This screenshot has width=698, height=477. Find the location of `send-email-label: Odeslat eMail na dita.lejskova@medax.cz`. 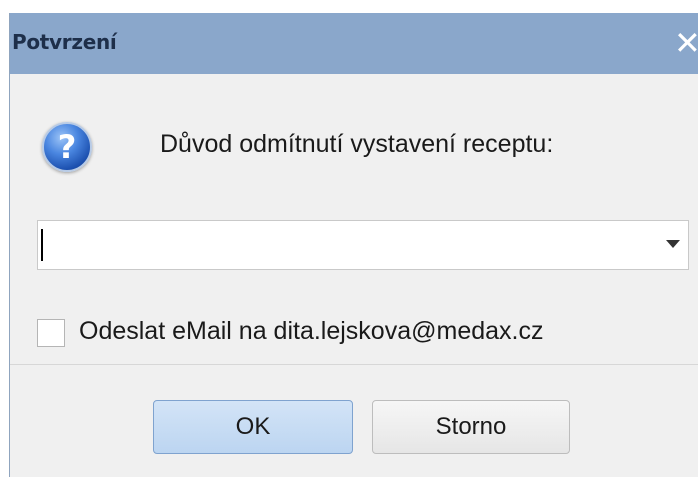

send-email-label: Odeslat eMail na dita.lejskova@medax.cz is located at coordinates (311, 331).